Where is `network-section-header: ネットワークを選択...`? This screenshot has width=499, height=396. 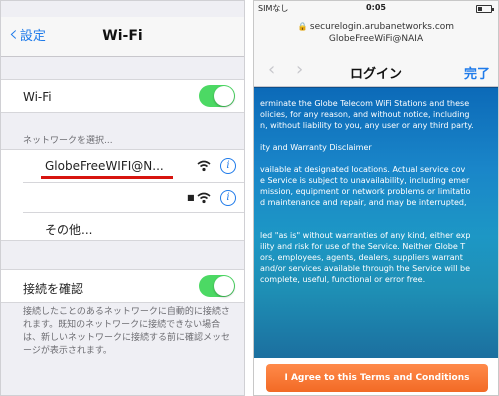
network-section-header: ネットワークを選択... is located at coordinates (68, 141).